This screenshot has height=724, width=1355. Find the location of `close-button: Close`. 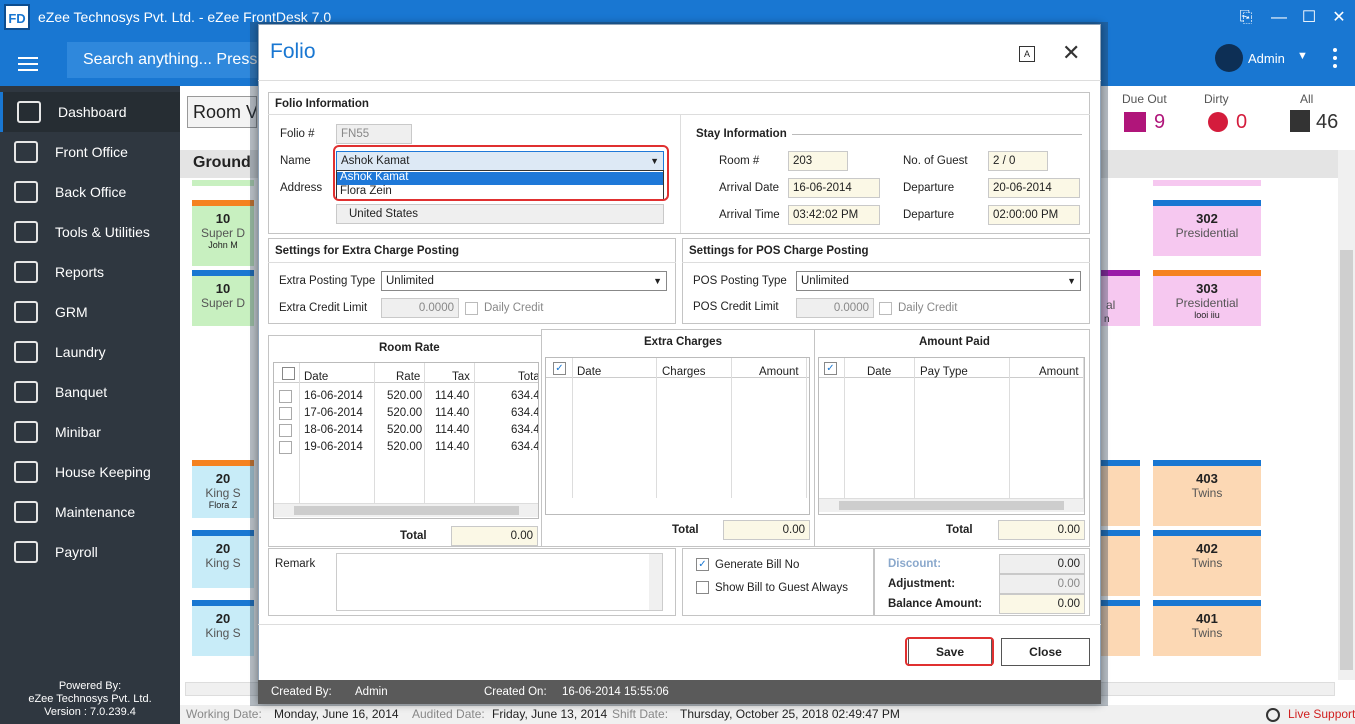

close-button: Close is located at coordinates (1045, 652).